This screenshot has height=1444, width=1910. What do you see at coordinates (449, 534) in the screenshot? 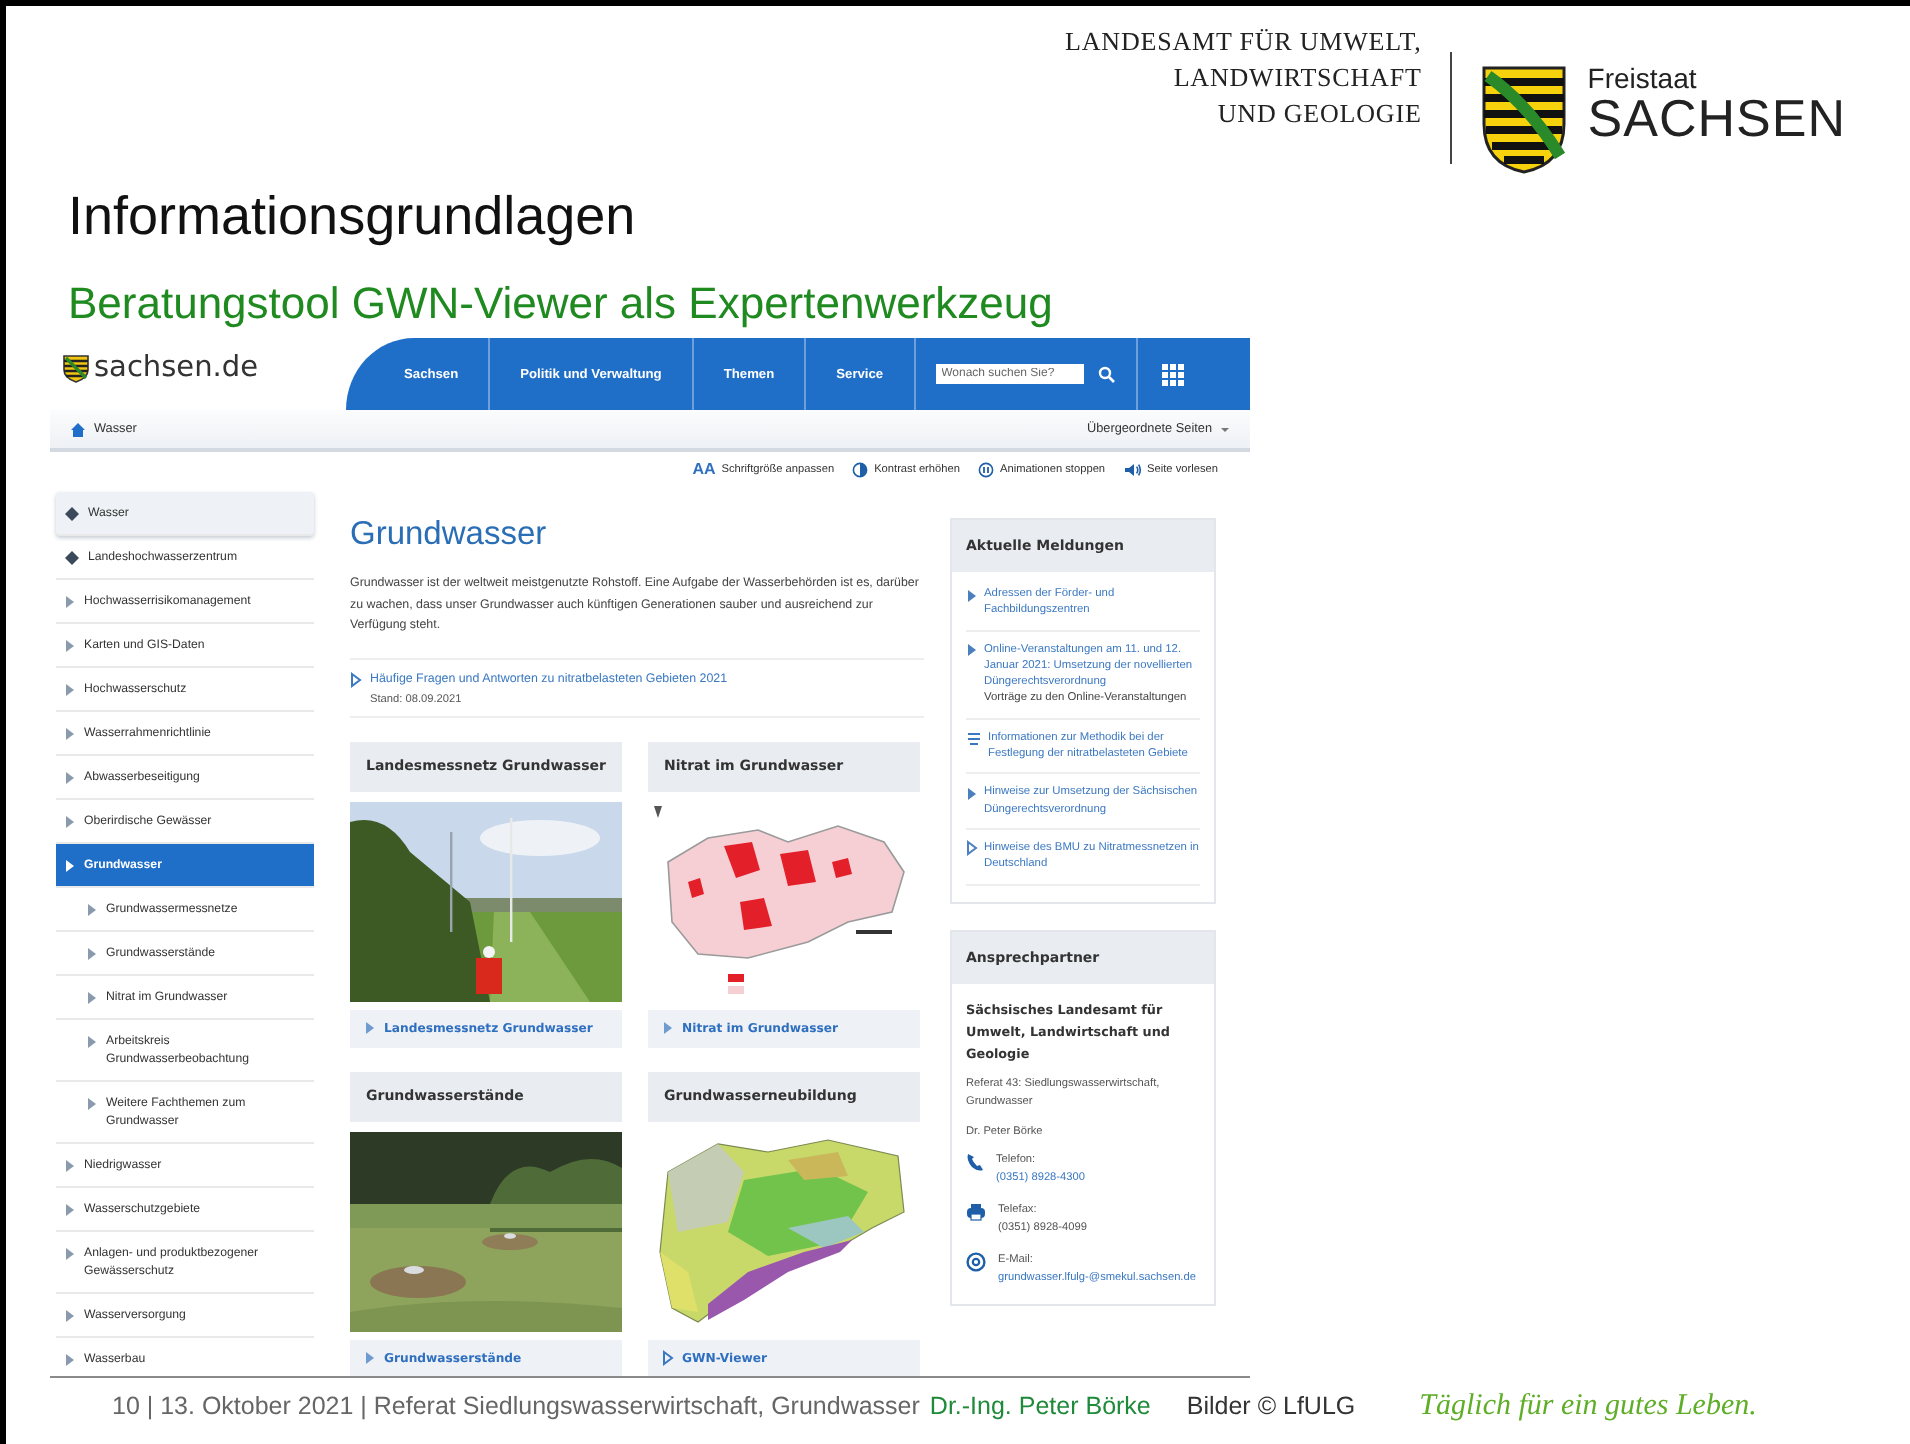
I see `page-heading: Grundwasser` at bounding box center [449, 534].